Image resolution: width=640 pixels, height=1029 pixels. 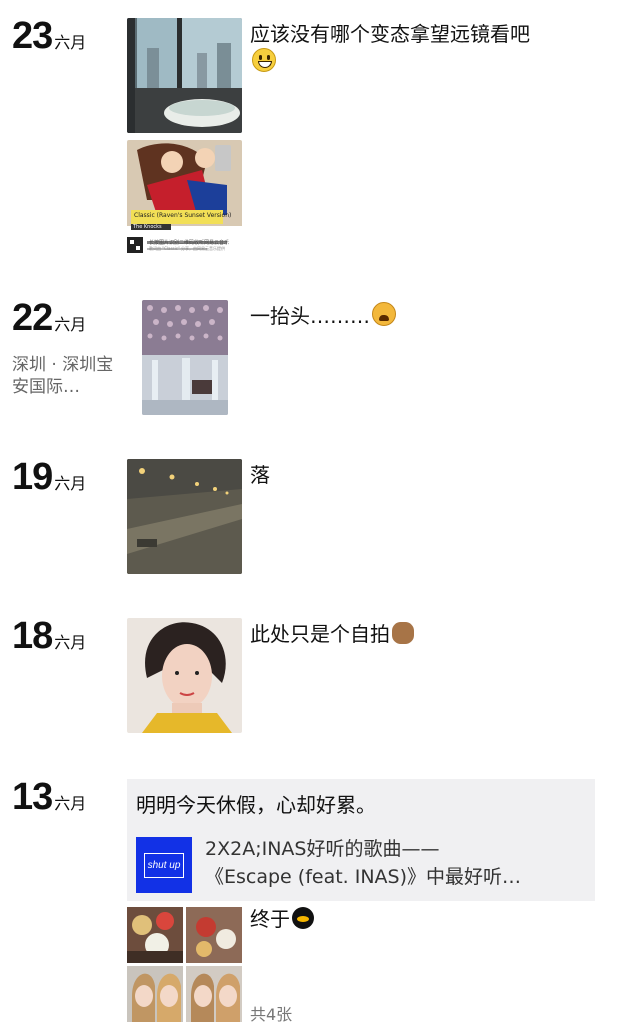 What do you see at coordinates (260, 475) in the screenshot?
I see `post-caption: 落` at bounding box center [260, 475].